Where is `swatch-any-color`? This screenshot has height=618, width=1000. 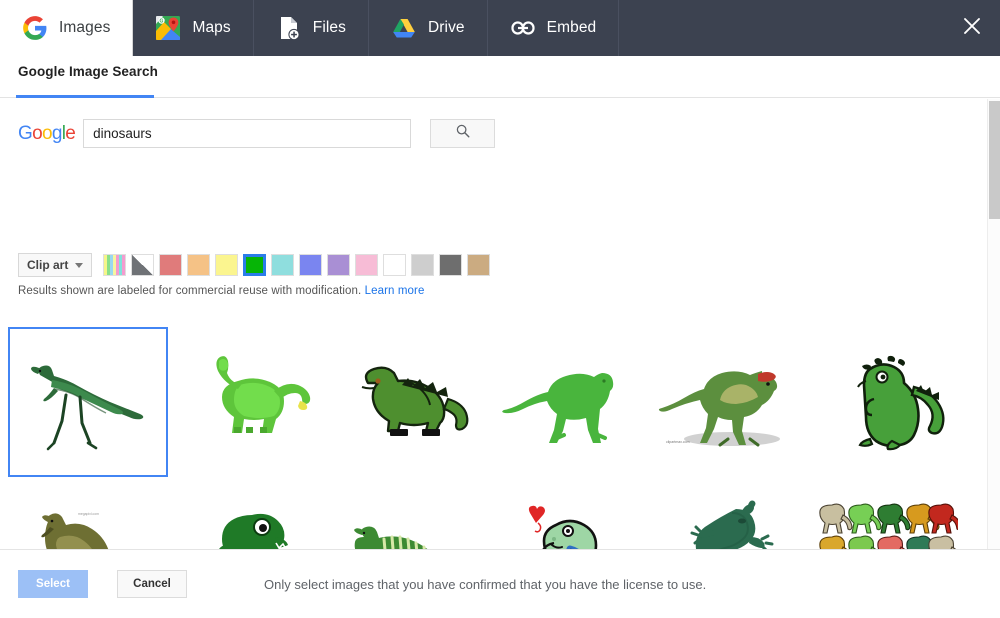 swatch-any-color is located at coordinates (115, 265).